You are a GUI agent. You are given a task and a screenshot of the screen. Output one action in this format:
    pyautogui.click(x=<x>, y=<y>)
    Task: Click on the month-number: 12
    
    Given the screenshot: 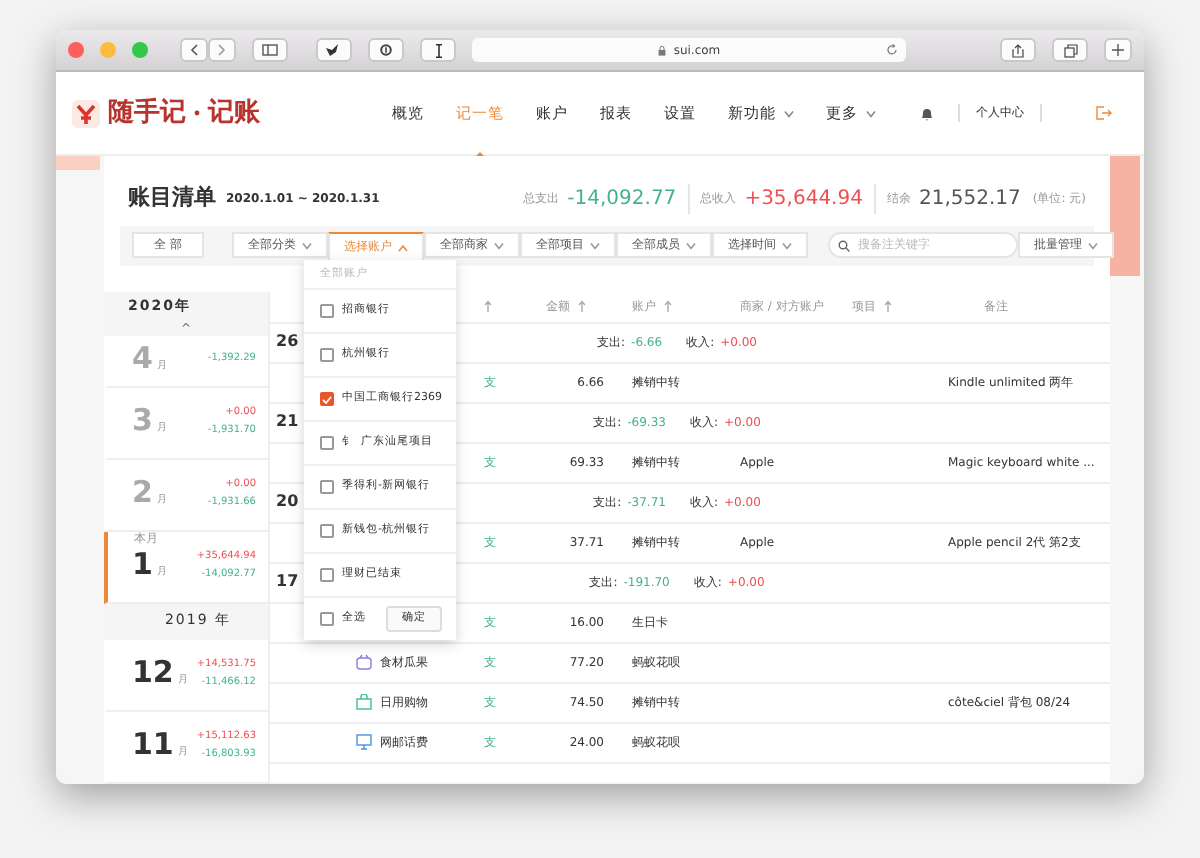 What is the action you would take?
    pyautogui.click(x=153, y=673)
    